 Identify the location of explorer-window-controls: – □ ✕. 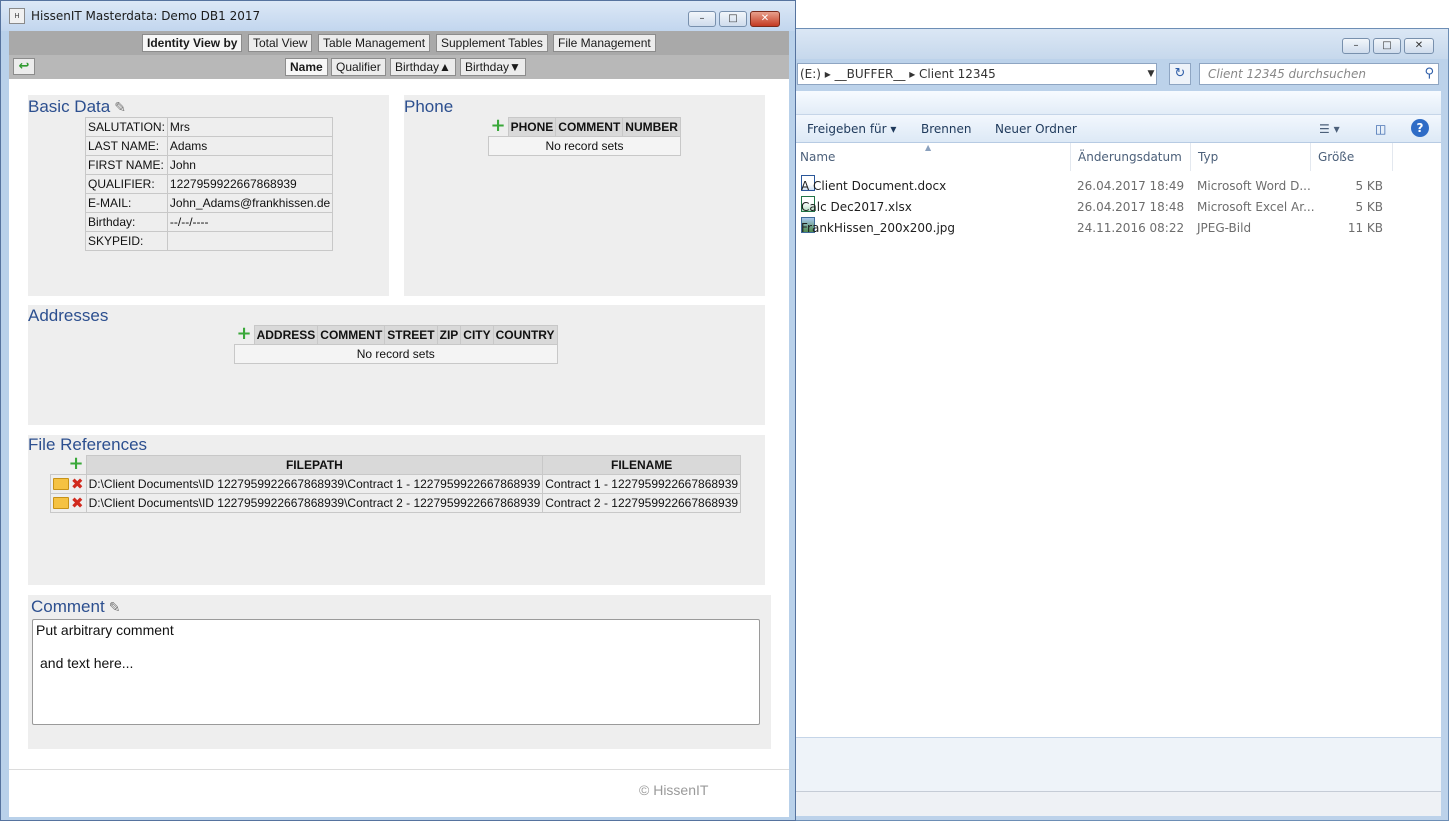
(1388, 46).